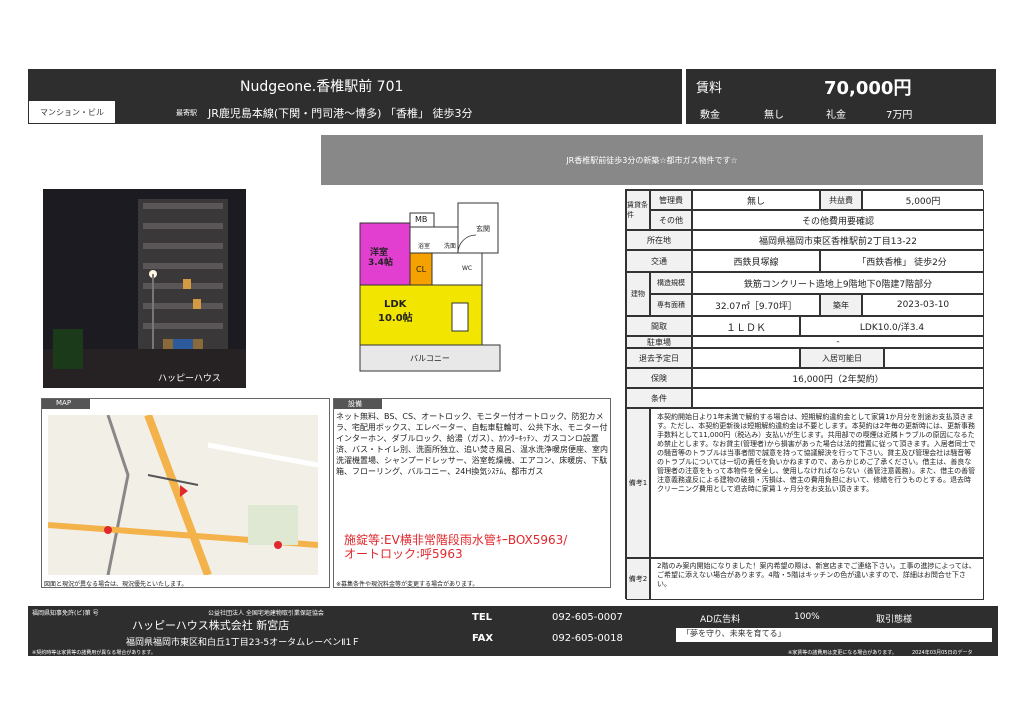 Image resolution: width=1024 pixels, height=724 pixels. Describe the element at coordinates (842, 653) in the screenshot. I see `bottom-mid-note: ※家賃等の諸費用は変更になる場合があります。` at that location.